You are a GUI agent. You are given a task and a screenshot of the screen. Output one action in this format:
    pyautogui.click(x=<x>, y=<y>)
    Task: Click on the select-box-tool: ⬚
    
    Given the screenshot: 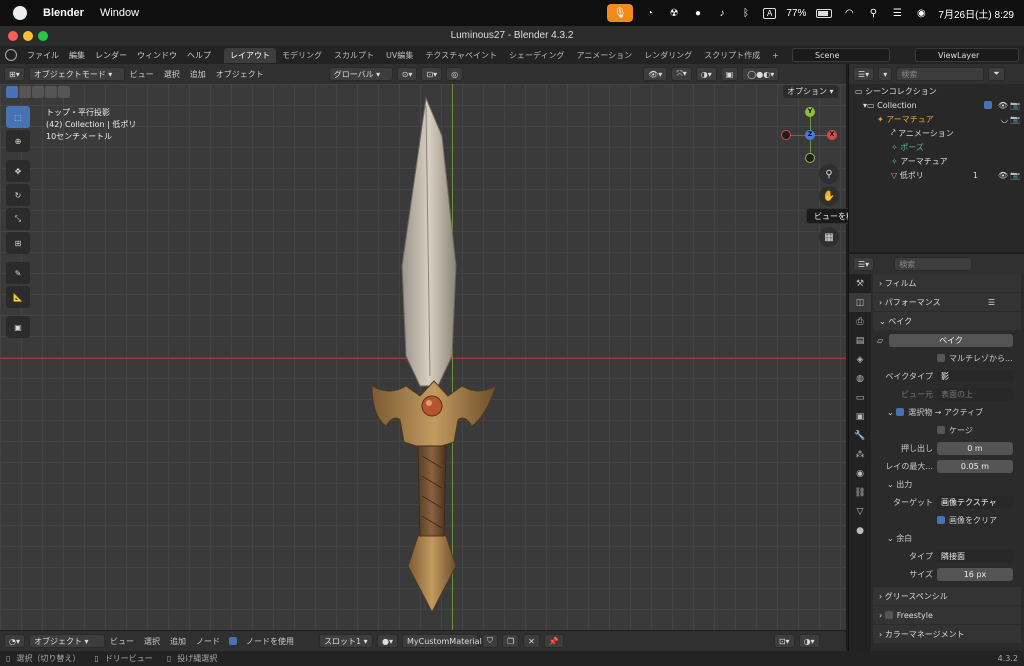 What is the action you would take?
    pyautogui.click(x=18, y=117)
    